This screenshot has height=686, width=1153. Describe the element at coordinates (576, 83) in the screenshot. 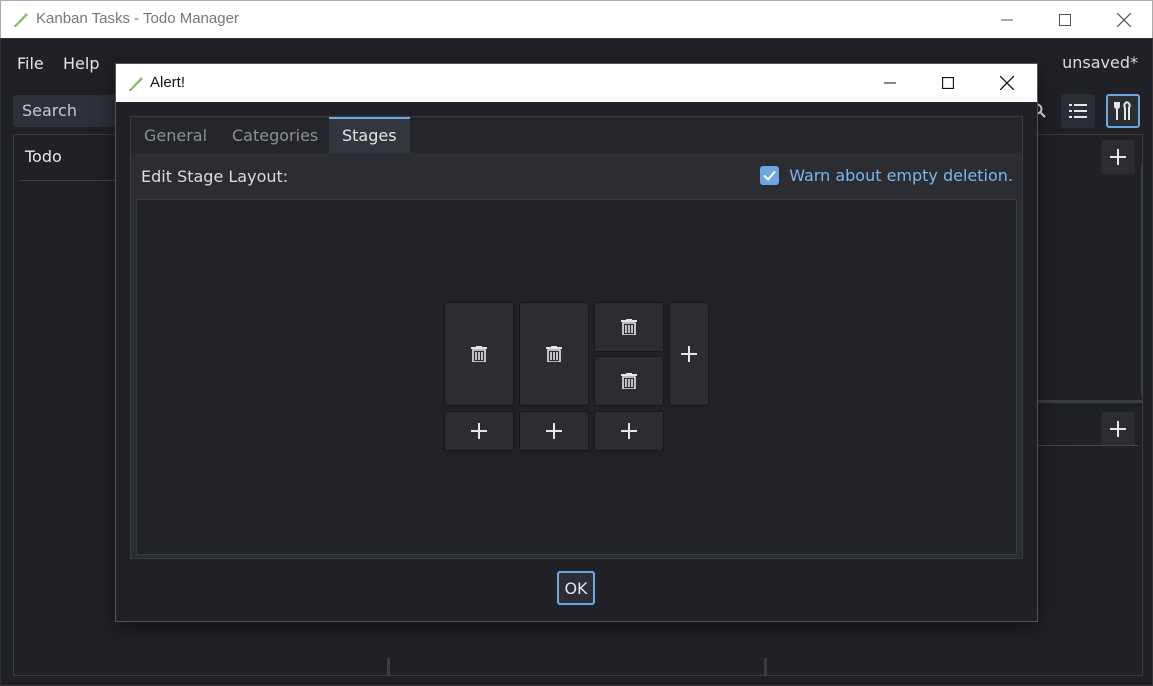

I see `dialog-titlebar: Alert!` at that location.